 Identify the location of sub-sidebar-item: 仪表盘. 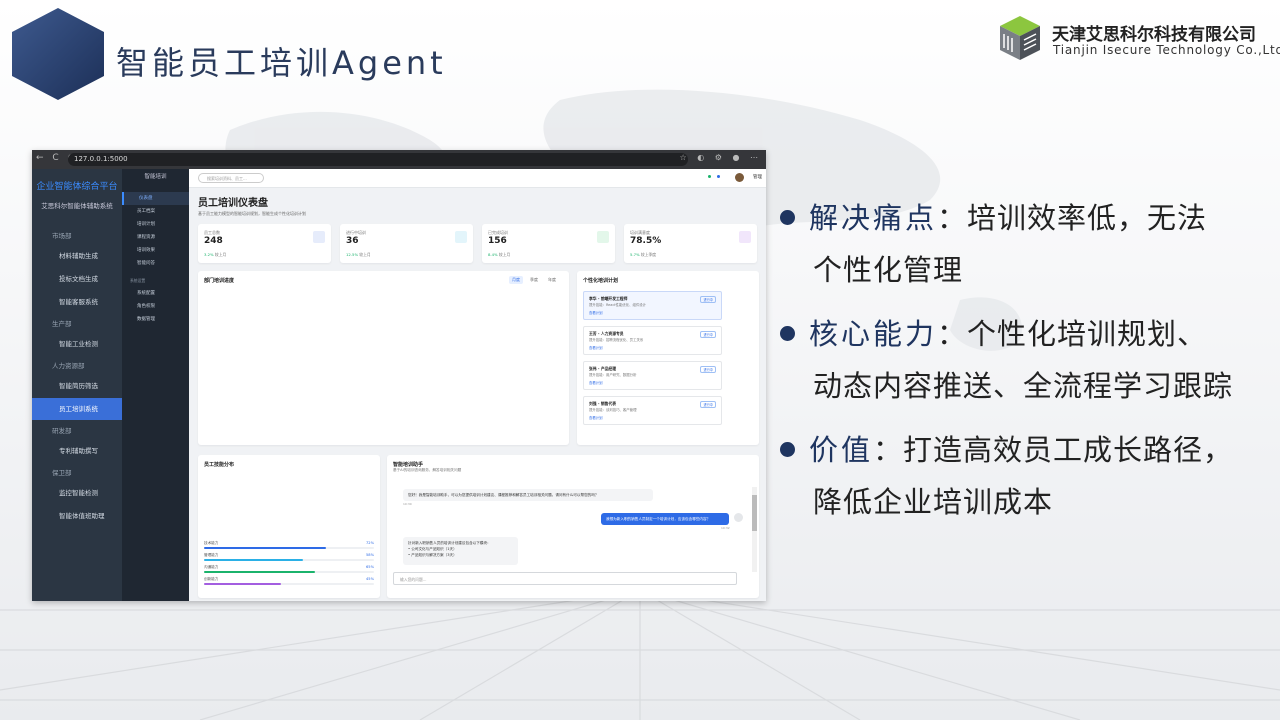
(155, 198).